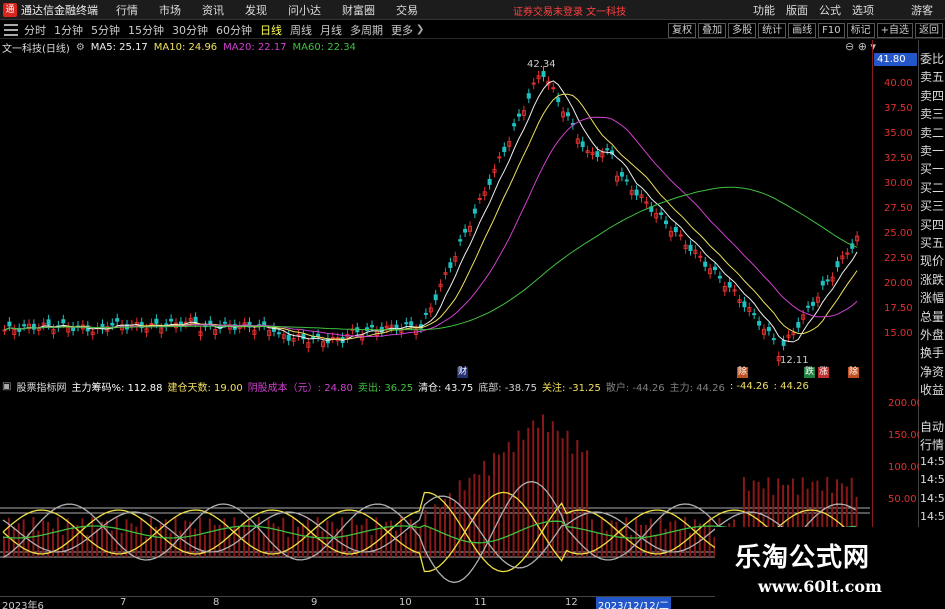 This screenshot has height=609, width=945. I want to click on side-panel-item: 自动, so click(932, 426).